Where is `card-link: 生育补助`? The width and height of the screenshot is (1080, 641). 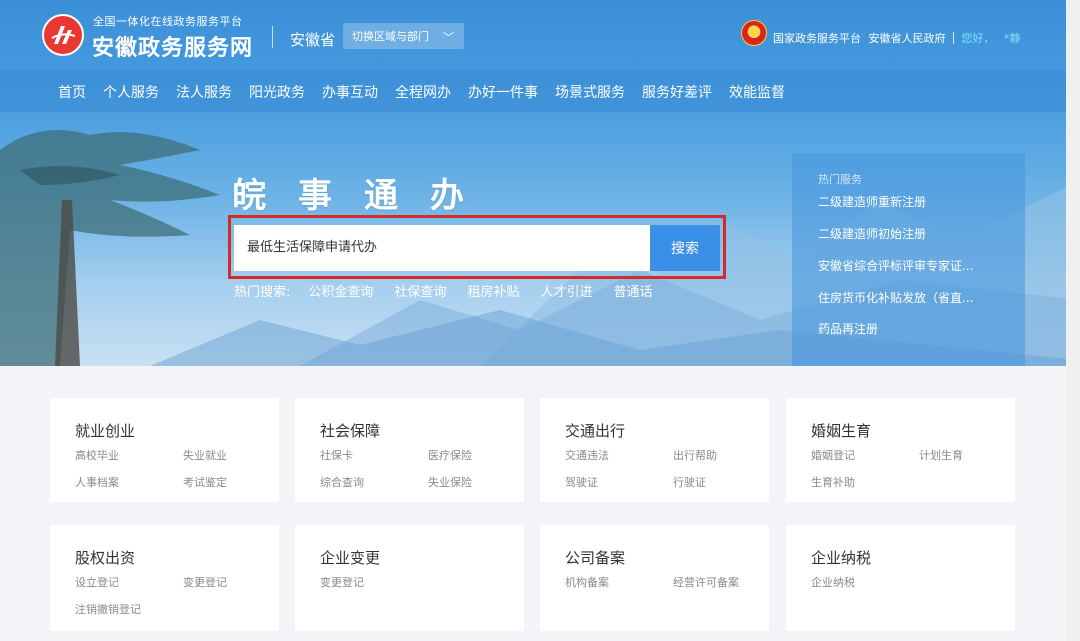 card-link: 生育补助 is located at coordinates (833, 482).